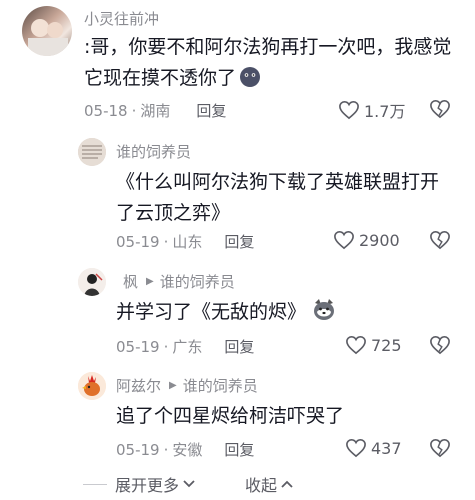 The height and width of the screenshot is (500, 475). I want to click on comment-date: 05-18, so click(106, 110).